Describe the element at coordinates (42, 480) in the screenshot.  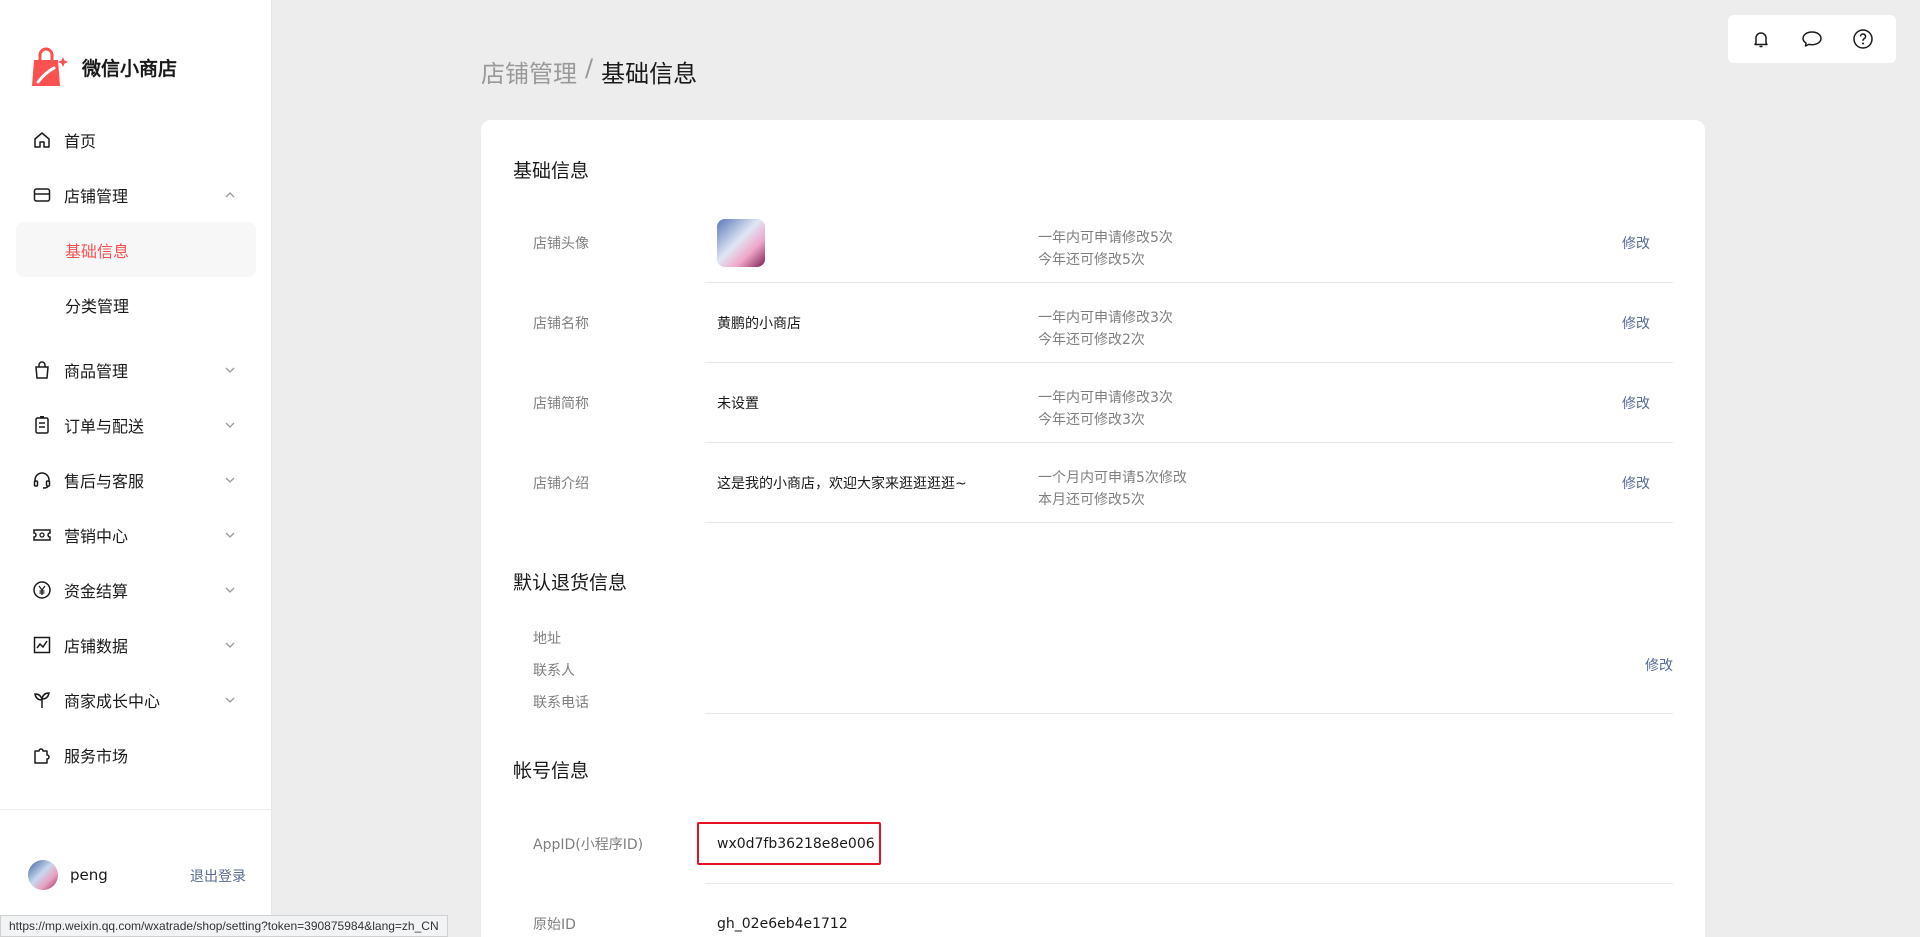
I see `headset-icon` at that location.